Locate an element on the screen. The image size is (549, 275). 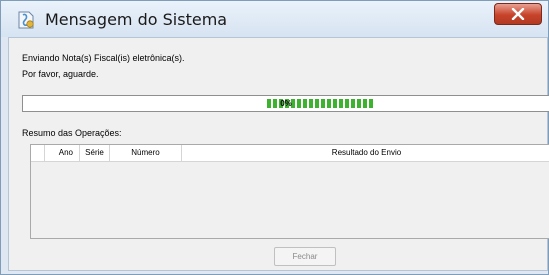
close-dialog-button: Fechar is located at coordinates (305, 256).